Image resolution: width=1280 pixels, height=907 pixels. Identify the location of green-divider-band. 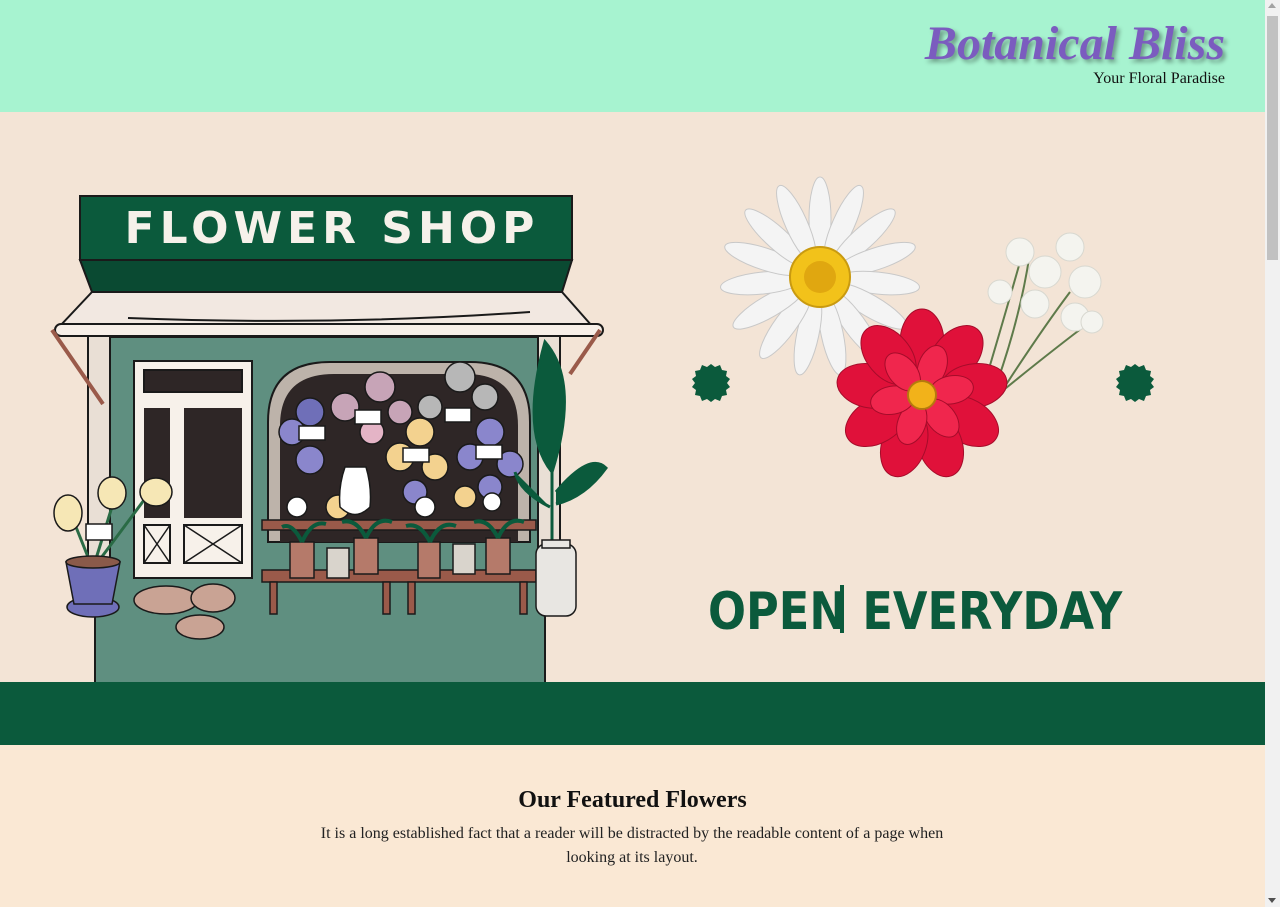
(632, 713).